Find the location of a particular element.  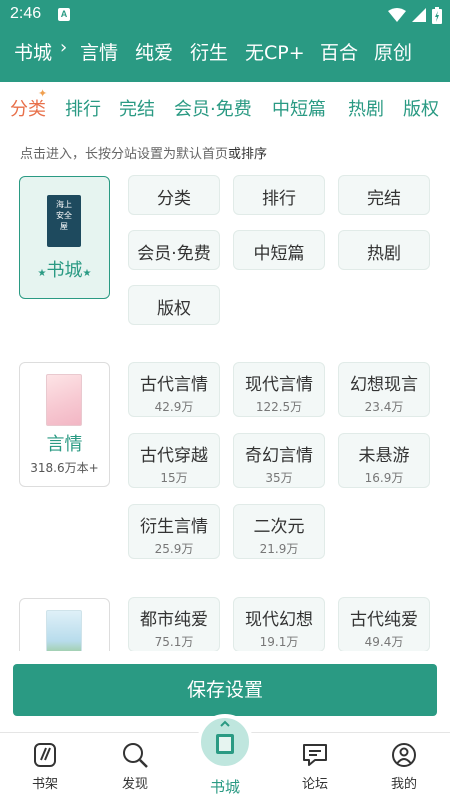

nav-bookstore-button is located at coordinates (225, 742).